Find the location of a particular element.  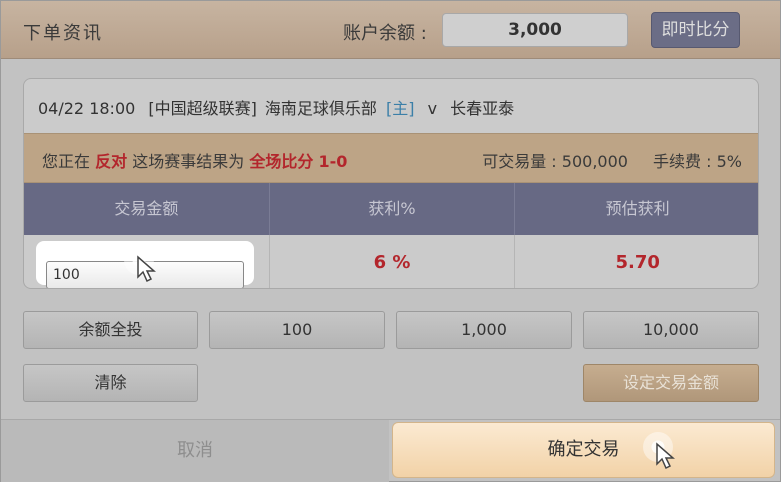

match-datetime: 04/22 18:00 is located at coordinates (87, 108).